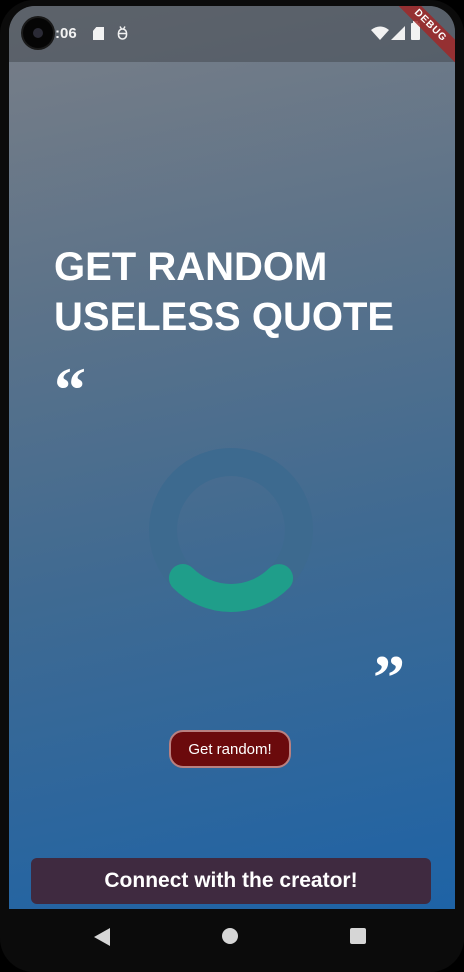  What do you see at coordinates (224, 317) in the screenshot?
I see `page-title-line2: USELESS QUOTE` at bounding box center [224, 317].